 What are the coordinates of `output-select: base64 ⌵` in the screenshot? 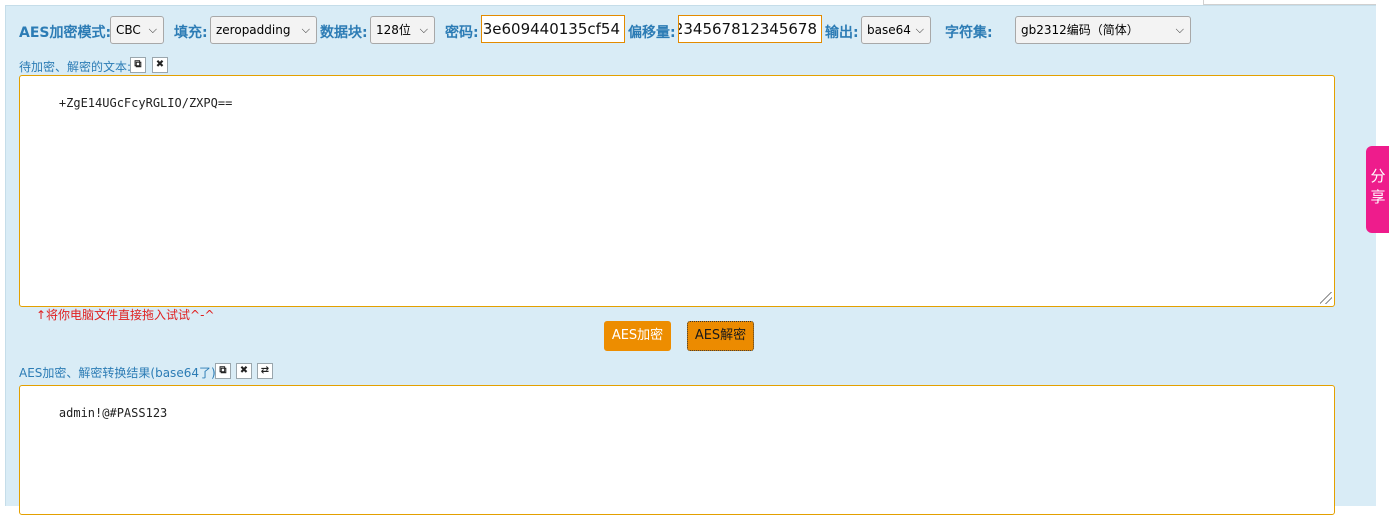 It's located at (896, 30).